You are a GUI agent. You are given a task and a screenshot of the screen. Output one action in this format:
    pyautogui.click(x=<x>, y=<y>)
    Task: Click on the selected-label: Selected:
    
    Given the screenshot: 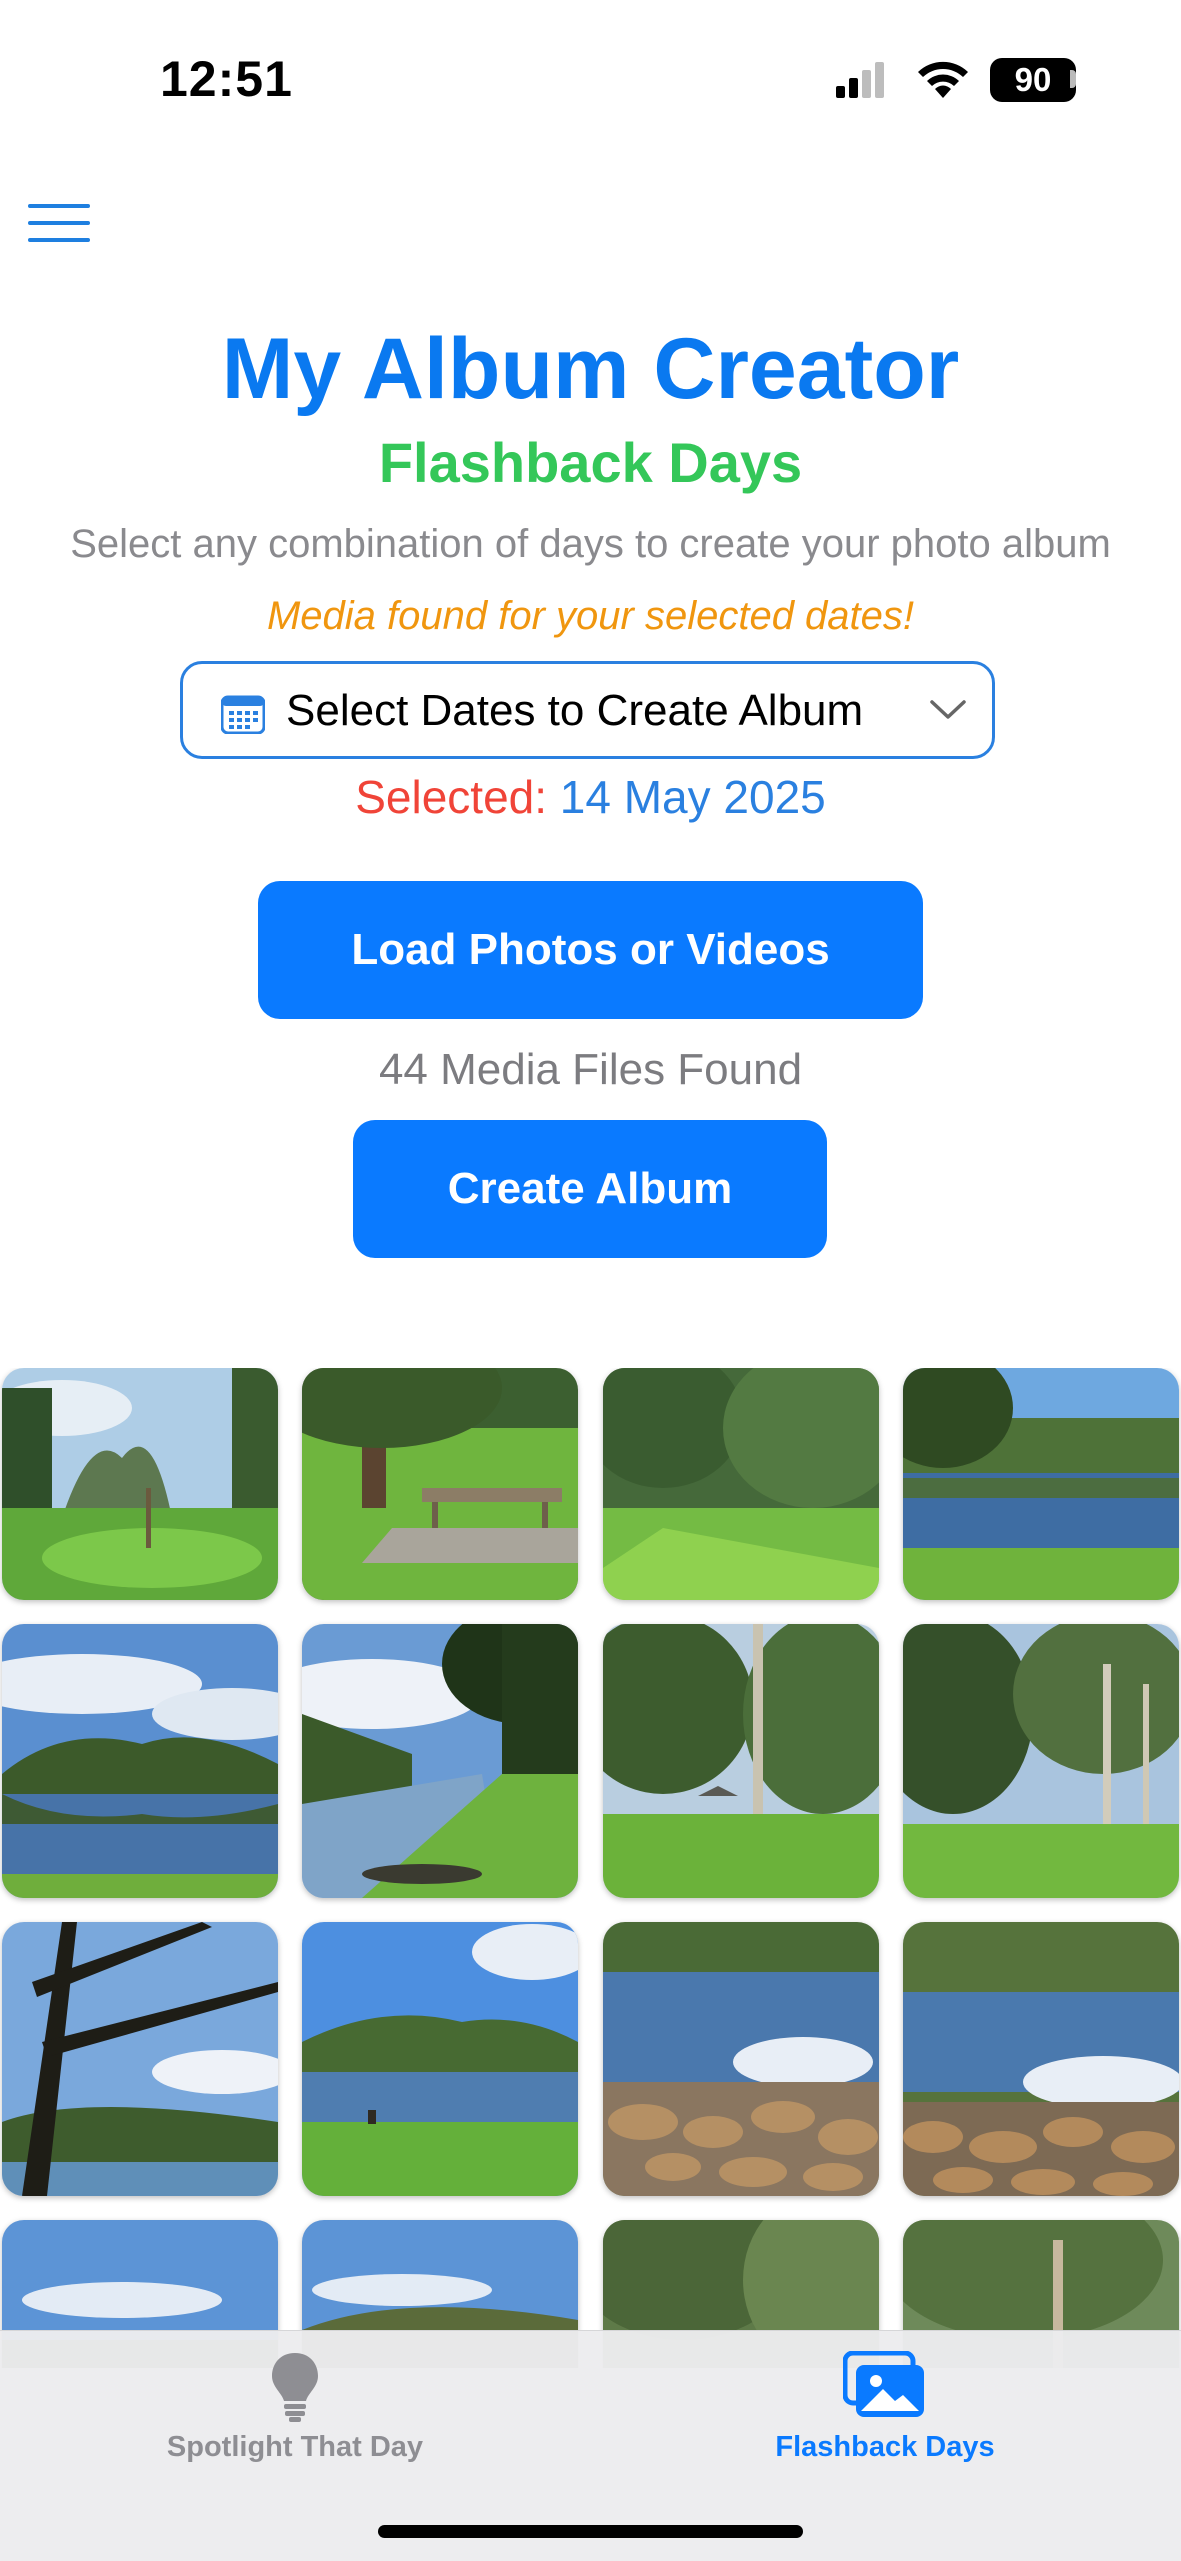 What is the action you would take?
    pyautogui.click(x=451, y=797)
    